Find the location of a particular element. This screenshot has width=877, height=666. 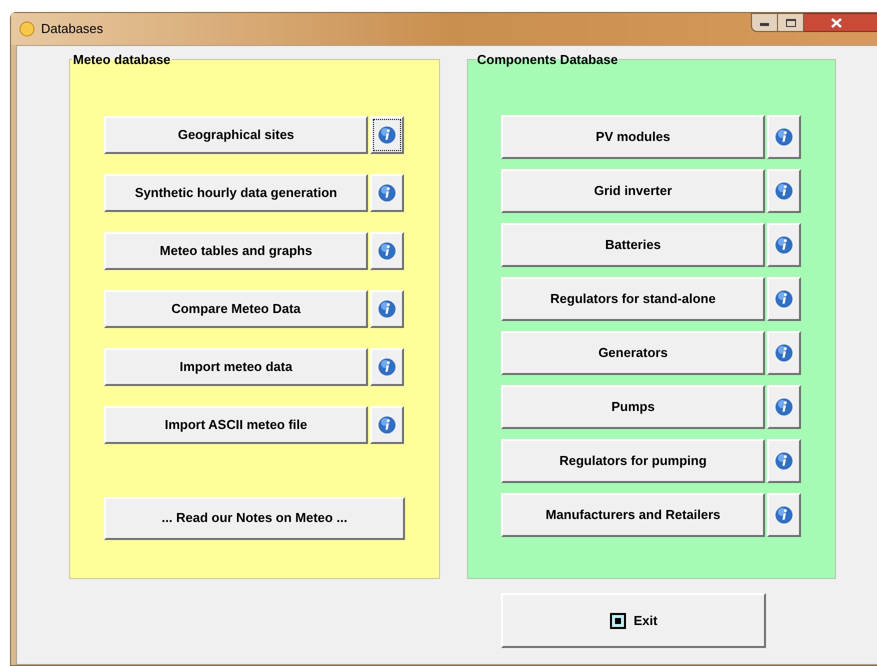

database-button: Geographical sites is located at coordinates (236, 135).